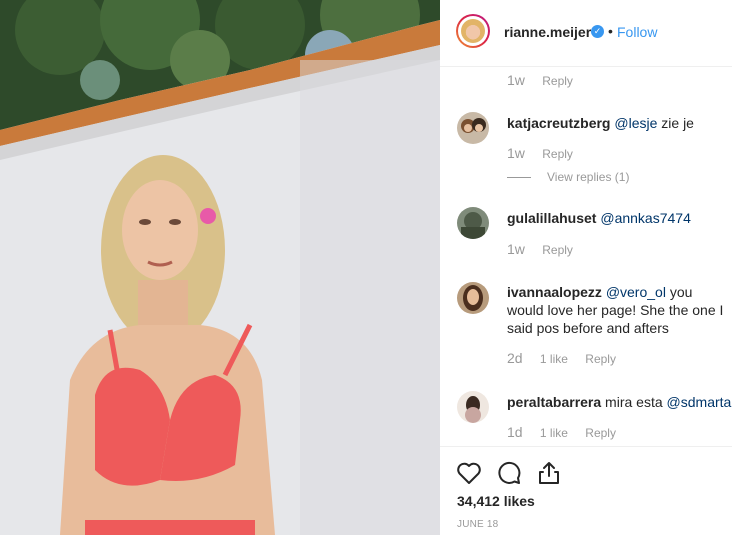 Image resolution: width=732 pixels, height=535 pixels. Describe the element at coordinates (551, 218) in the screenshot. I see `commenter-username: gulalillahuset` at that location.